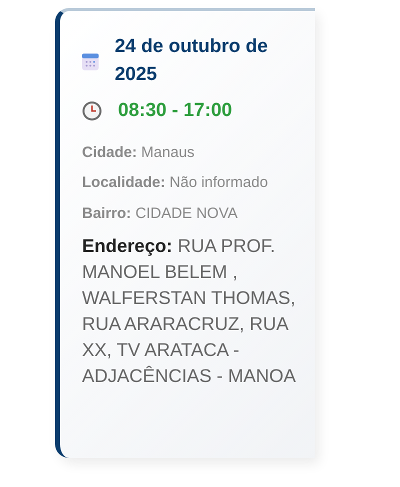 This screenshot has height=487, width=400. What do you see at coordinates (139, 152) in the screenshot?
I see `detail-text: Cidade: Manaus` at bounding box center [139, 152].